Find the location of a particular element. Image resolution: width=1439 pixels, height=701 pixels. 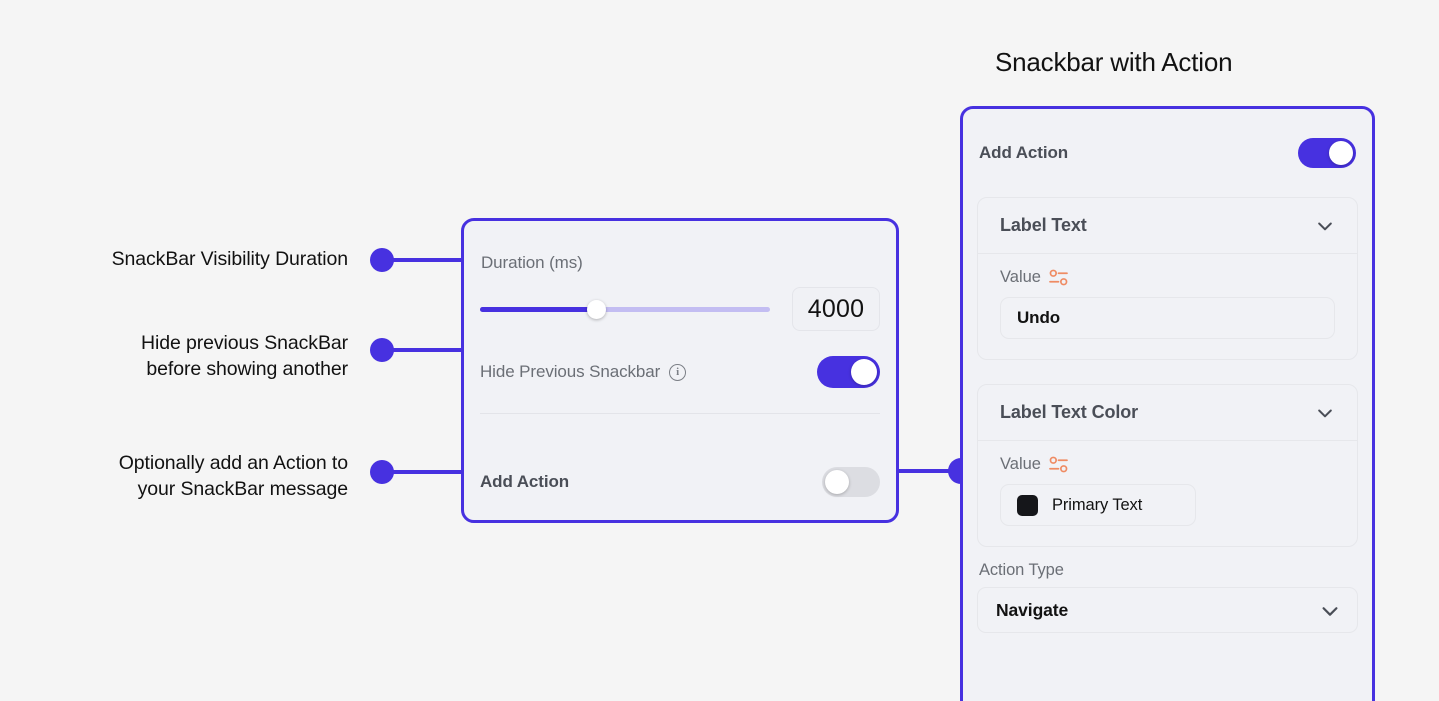

property-header-label-text: Label Text is located at coordinates (1167, 226).